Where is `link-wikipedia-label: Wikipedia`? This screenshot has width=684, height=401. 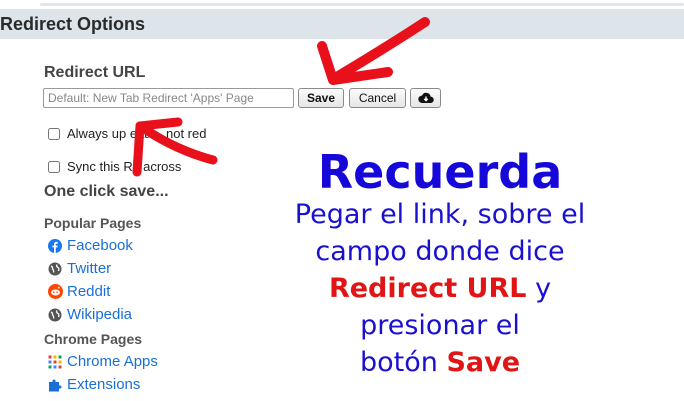 link-wikipedia-label: Wikipedia is located at coordinates (100, 314).